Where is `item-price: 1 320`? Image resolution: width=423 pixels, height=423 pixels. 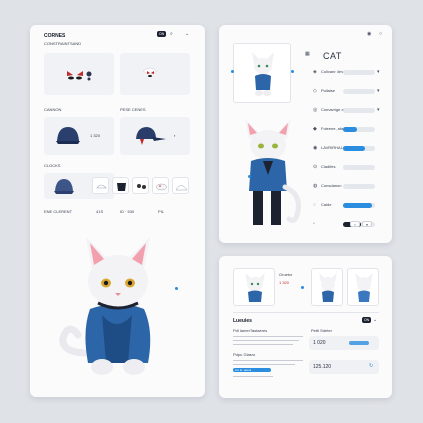
item-price: 1 320 is located at coordinates (284, 282).